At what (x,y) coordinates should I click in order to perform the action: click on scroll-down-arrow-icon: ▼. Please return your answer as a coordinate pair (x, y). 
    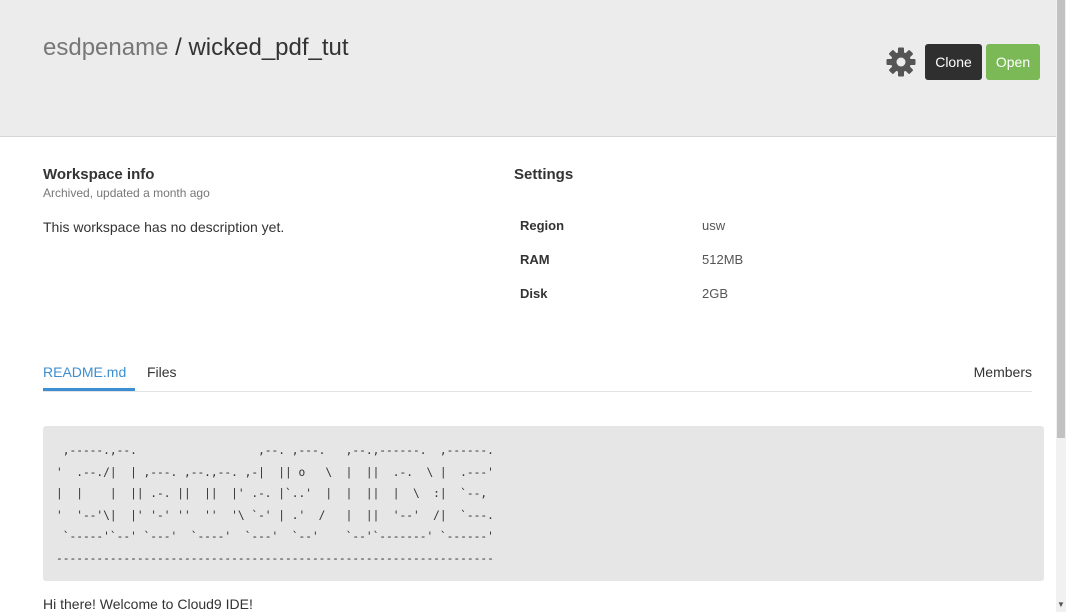
    Looking at the image, I should click on (1061, 605).